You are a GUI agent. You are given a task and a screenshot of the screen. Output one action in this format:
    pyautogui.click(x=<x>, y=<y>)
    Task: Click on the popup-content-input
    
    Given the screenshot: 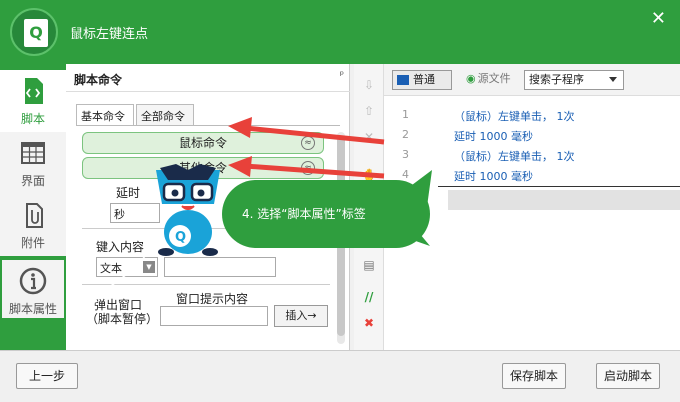 What is the action you would take?
    pyautogui.click(x=214, y=316)
    